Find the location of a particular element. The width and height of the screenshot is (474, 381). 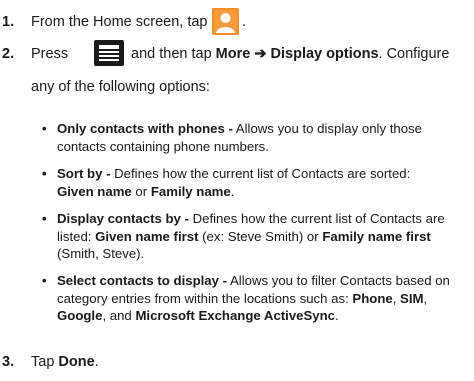

step-number: 2. is located at coordinates (8, 54).